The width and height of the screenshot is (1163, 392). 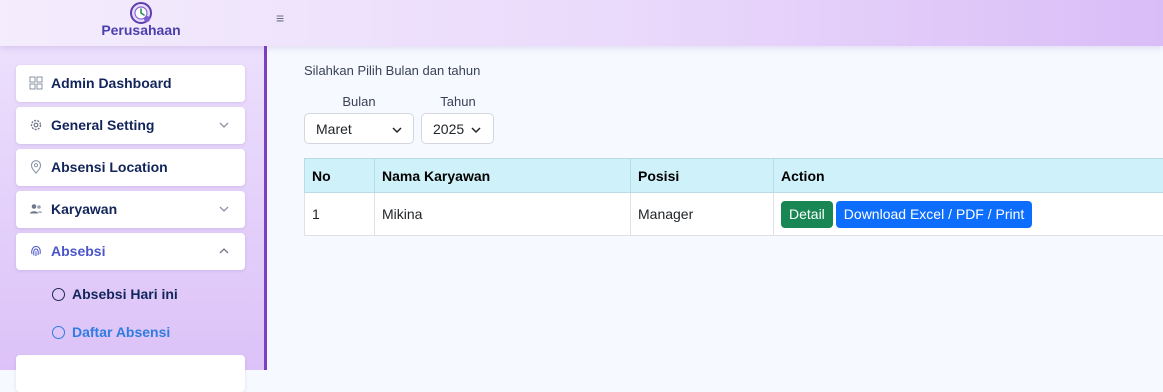 What do you see at coordinates (458, 101) in the screenshot?
I see `year-label: Tahun` at bounding box center [458, 101].